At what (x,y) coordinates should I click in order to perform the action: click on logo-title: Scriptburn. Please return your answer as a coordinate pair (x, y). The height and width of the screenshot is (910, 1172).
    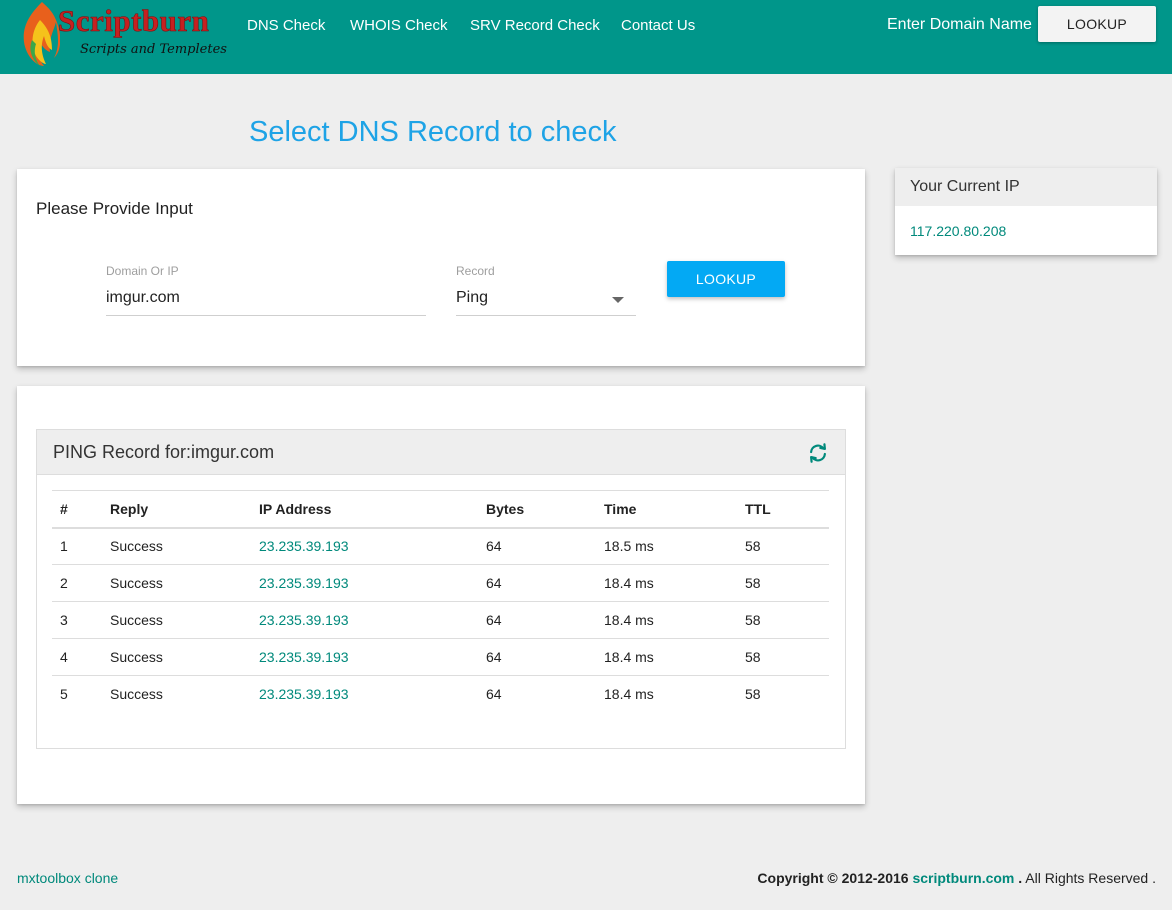
    Looking at the image, I should click on (134, 20).